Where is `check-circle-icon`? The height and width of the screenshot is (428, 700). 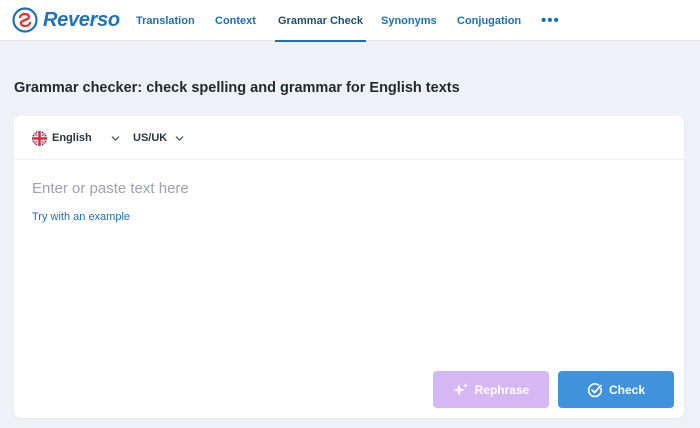
check-circle-icon is located at coordinates (595, 389).